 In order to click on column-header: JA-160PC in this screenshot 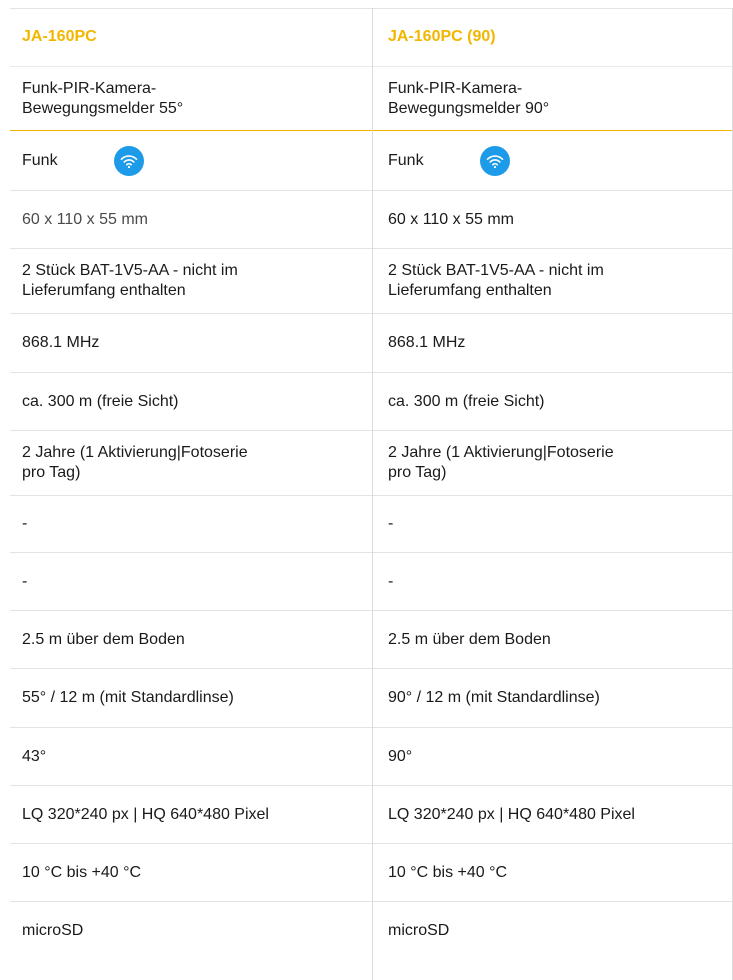, I will do `click(59, 36)`.